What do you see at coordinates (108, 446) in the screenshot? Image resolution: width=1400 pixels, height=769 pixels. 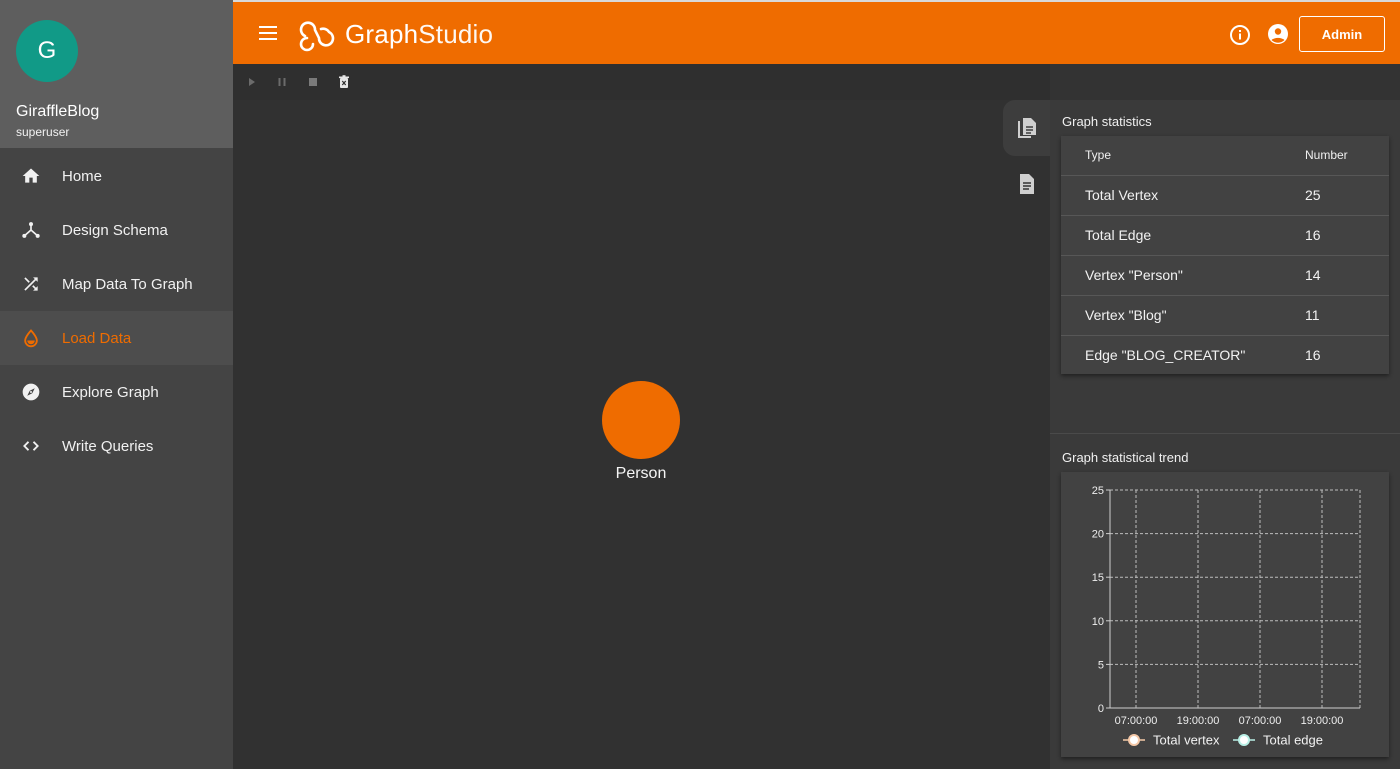 I see `sidebar-item-label: Write Queries` at bounding box center [108, 446].